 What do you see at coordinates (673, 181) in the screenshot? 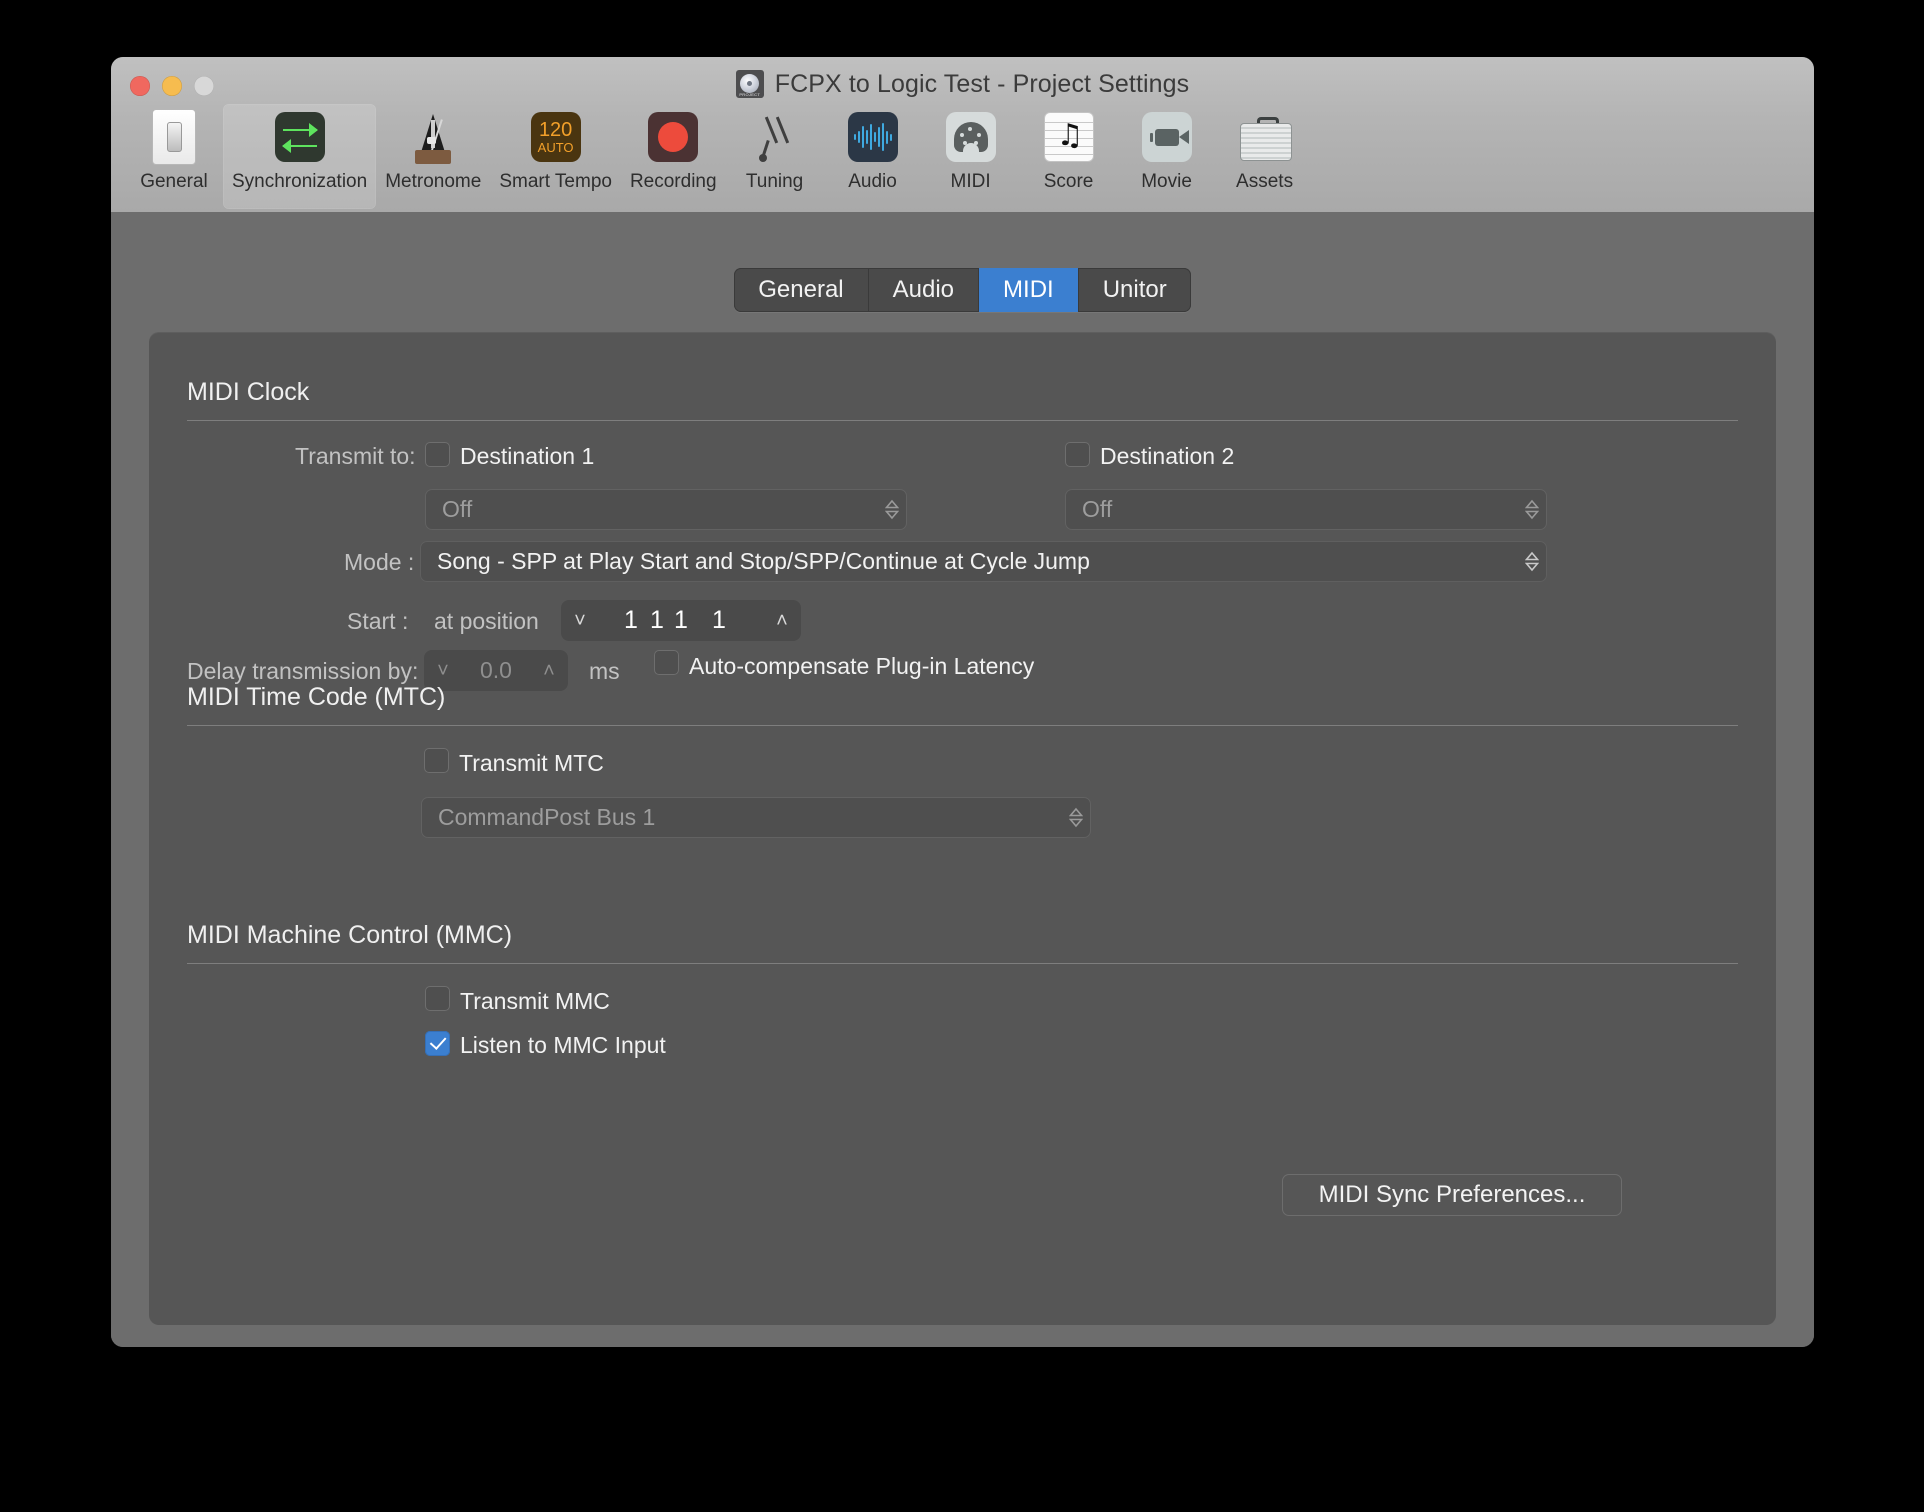
I see `toolbar-label-recording: Recording` at bounding box center [673, 181].